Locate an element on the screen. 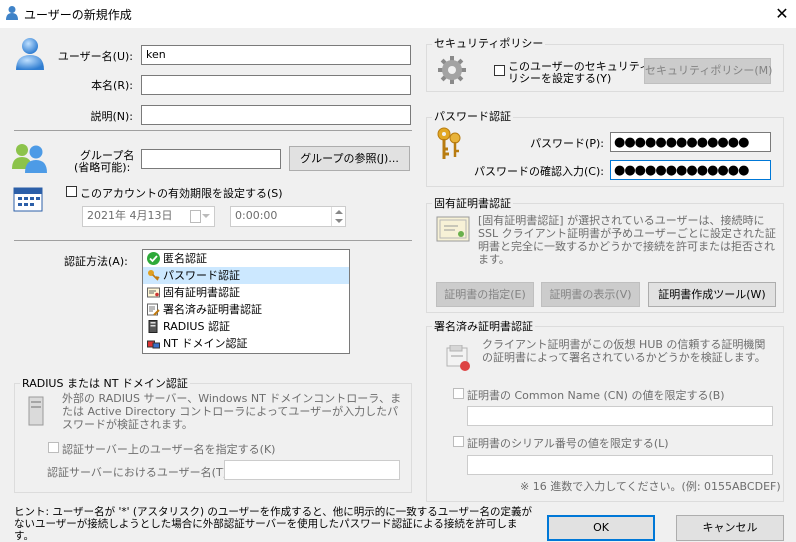  gear-icon is located at coordinates (452, 70).